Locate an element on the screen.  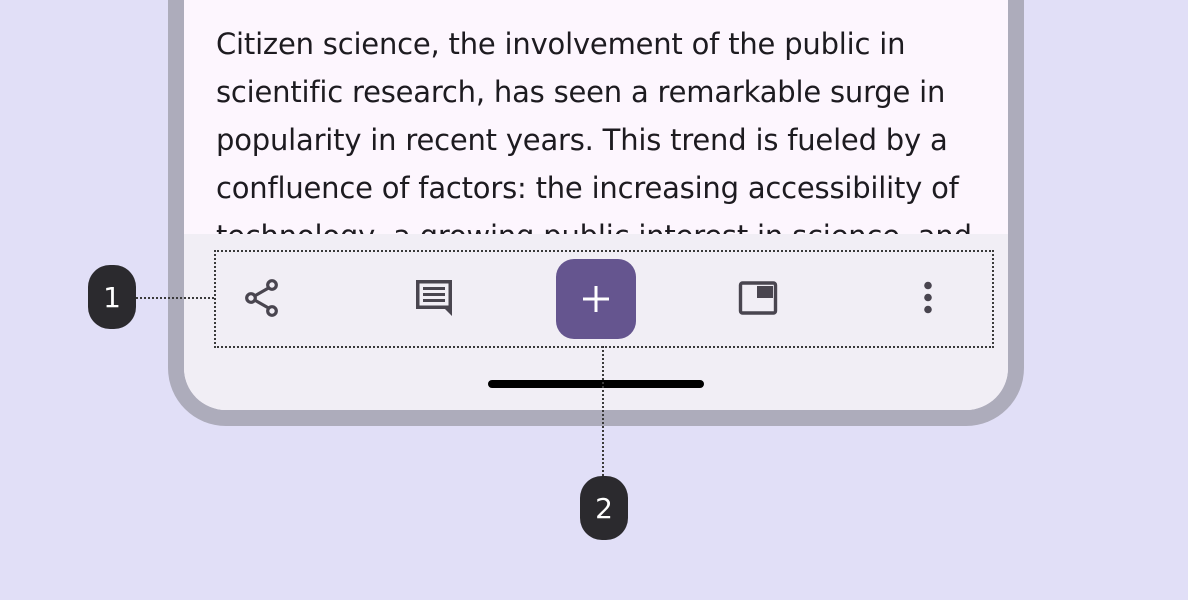
share-button is located at coordinates (262, 298).